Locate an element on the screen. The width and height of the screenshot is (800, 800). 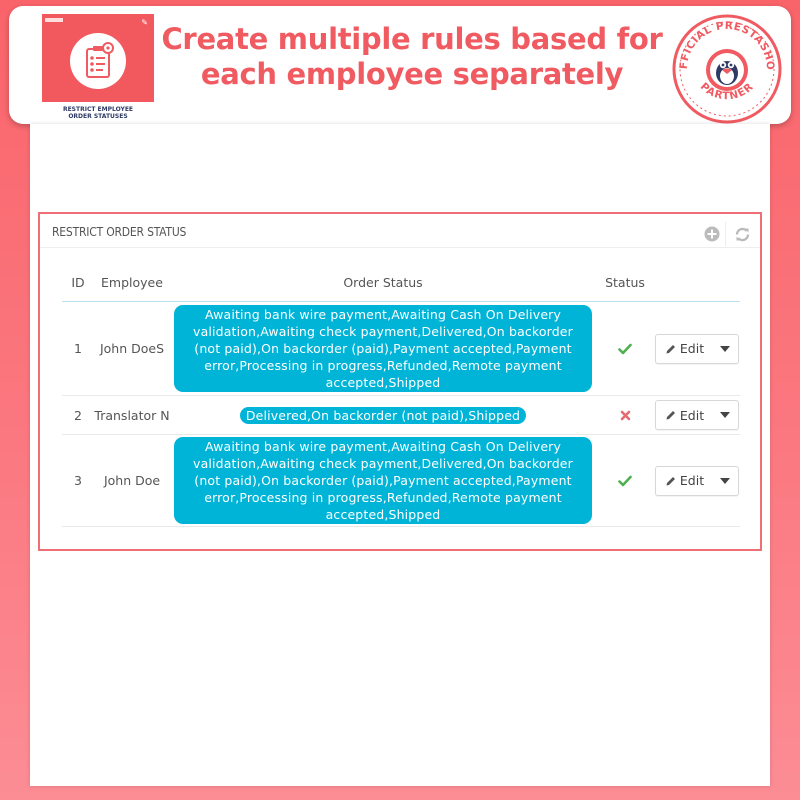
thumb-clipboard-circle is located at coordinates (98, 61).